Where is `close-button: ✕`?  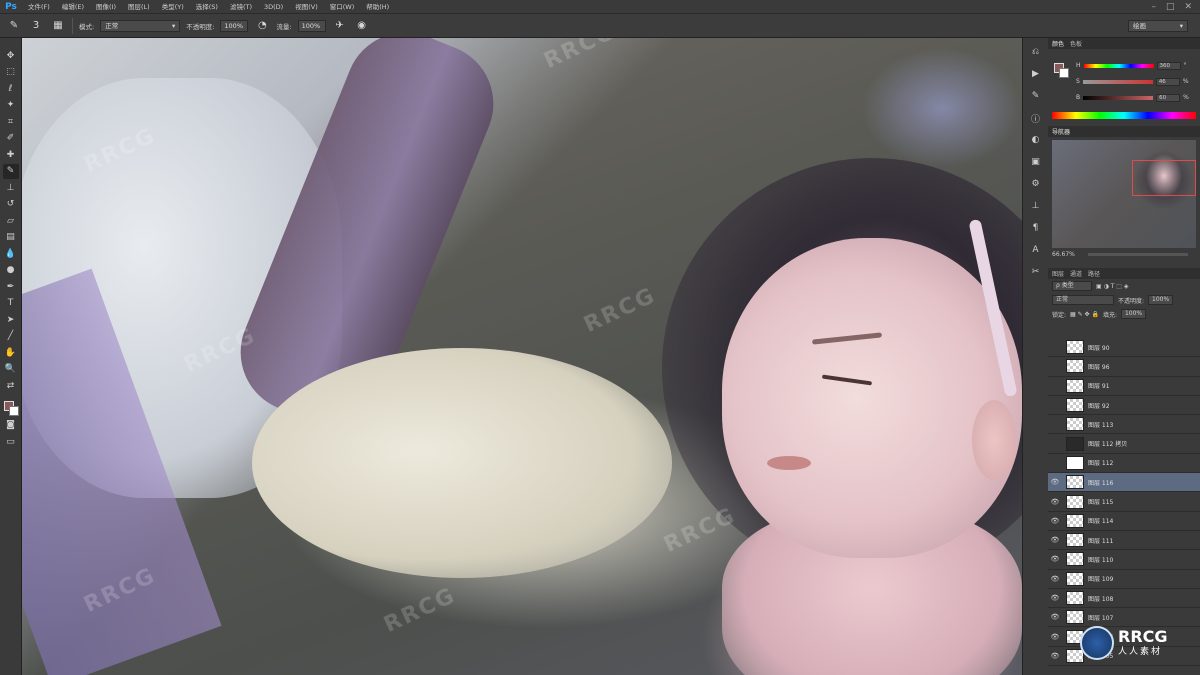
close-button: ✕ is located at coordinates (1188, 7).